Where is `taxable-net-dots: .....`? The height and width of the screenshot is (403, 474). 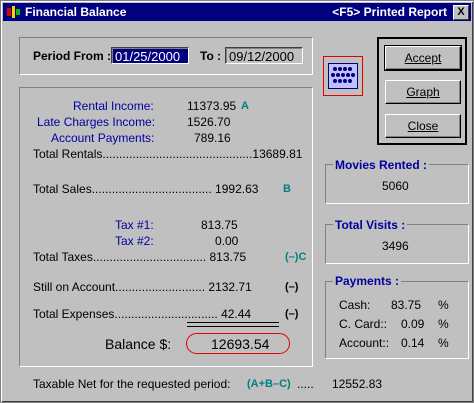 taxable-net-dots: ..... is located at coordinates (305, 384).